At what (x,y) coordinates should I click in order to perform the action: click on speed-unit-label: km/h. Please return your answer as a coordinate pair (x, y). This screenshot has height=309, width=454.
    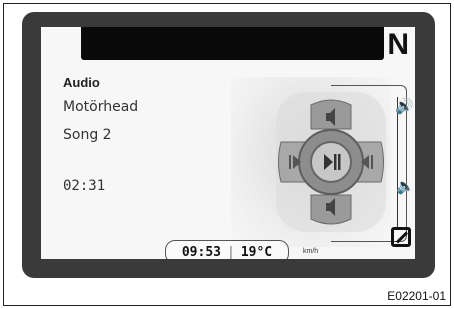
    Looking at the image, I should click on (311, 251).